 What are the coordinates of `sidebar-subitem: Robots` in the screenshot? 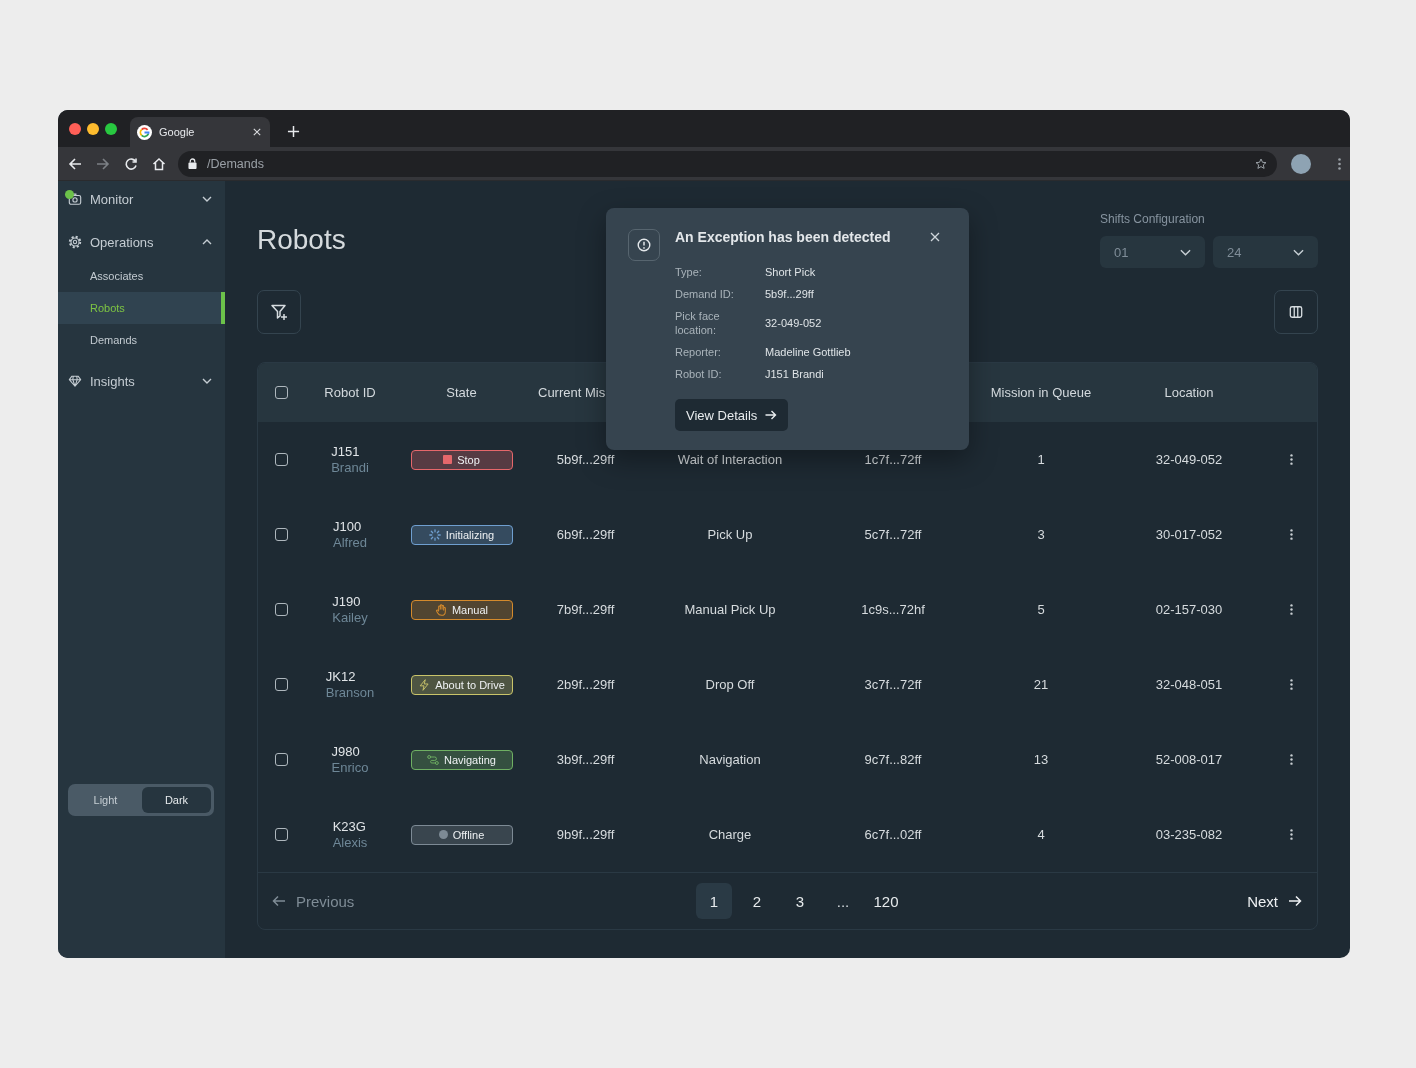 It's located at (141, 308).